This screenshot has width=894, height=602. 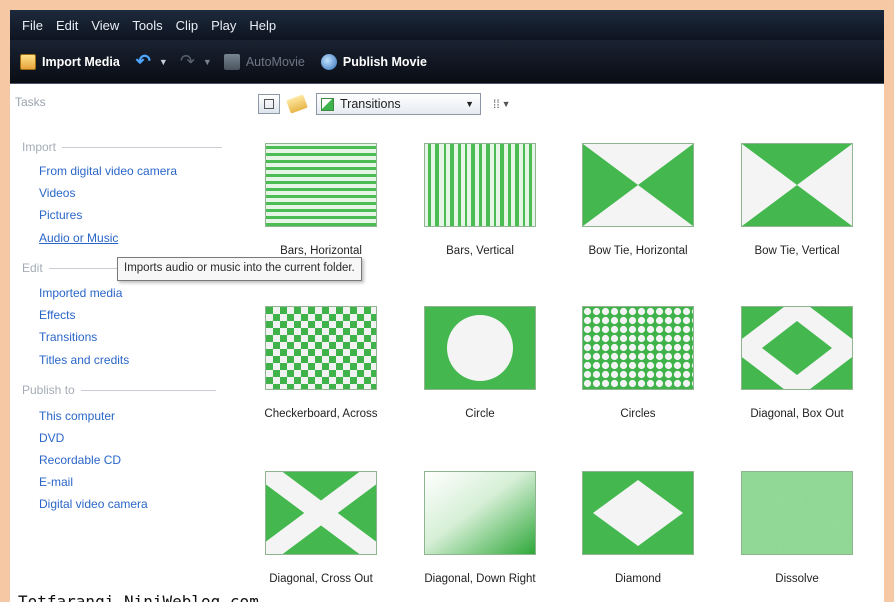 What do you see at coordinates (142, 147) in the screenshot?
I see `import-divider` at bounding box center [142, 147].